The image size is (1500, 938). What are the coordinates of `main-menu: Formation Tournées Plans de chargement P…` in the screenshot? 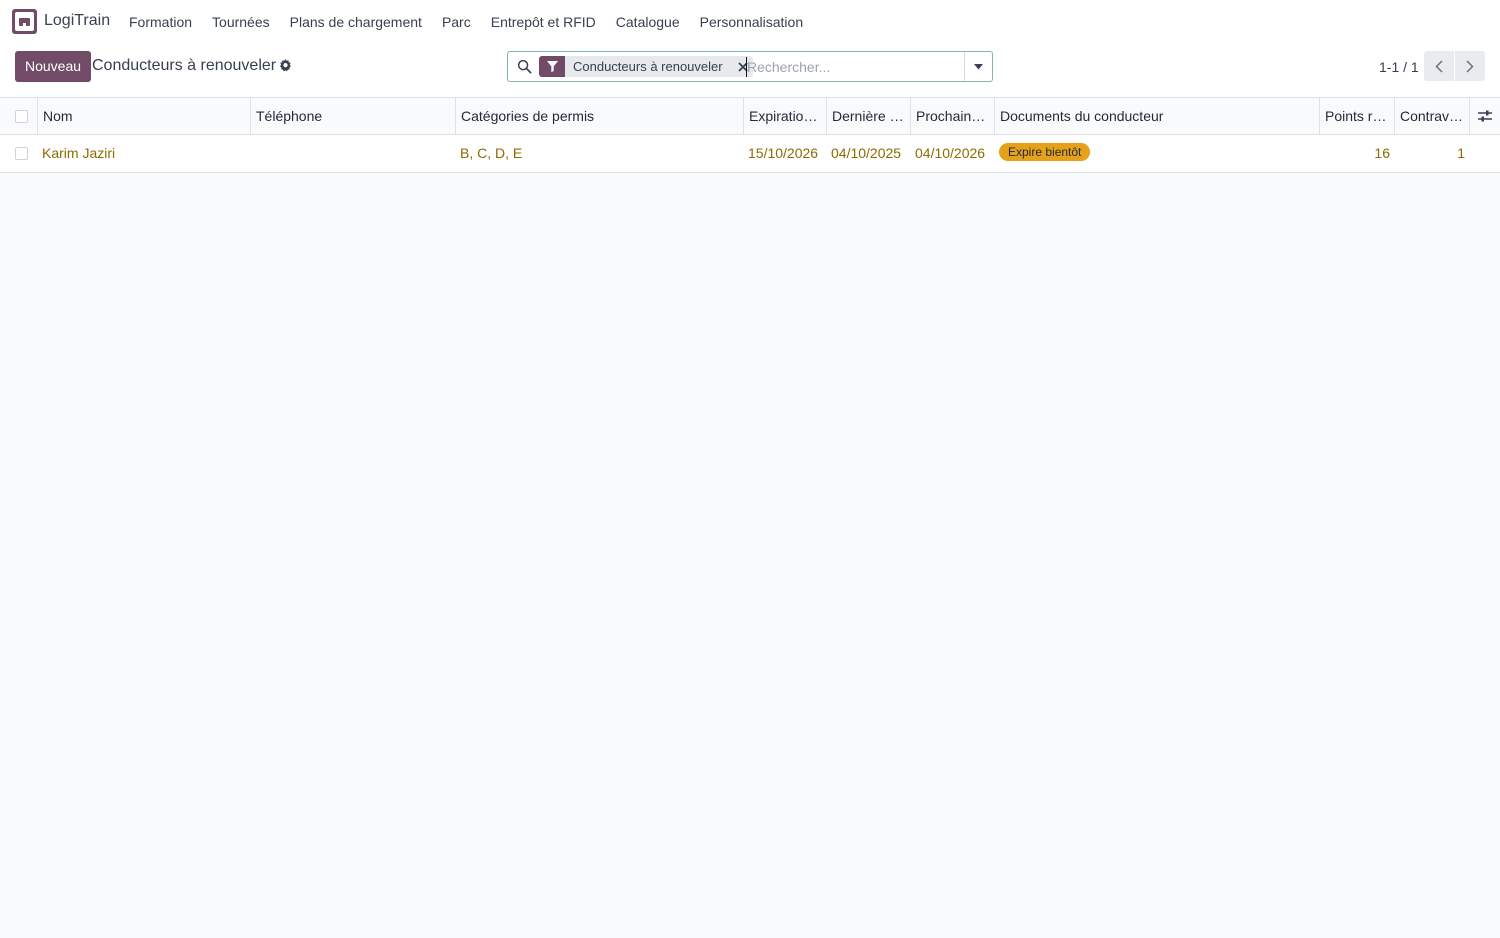 It's located at (466, 22).